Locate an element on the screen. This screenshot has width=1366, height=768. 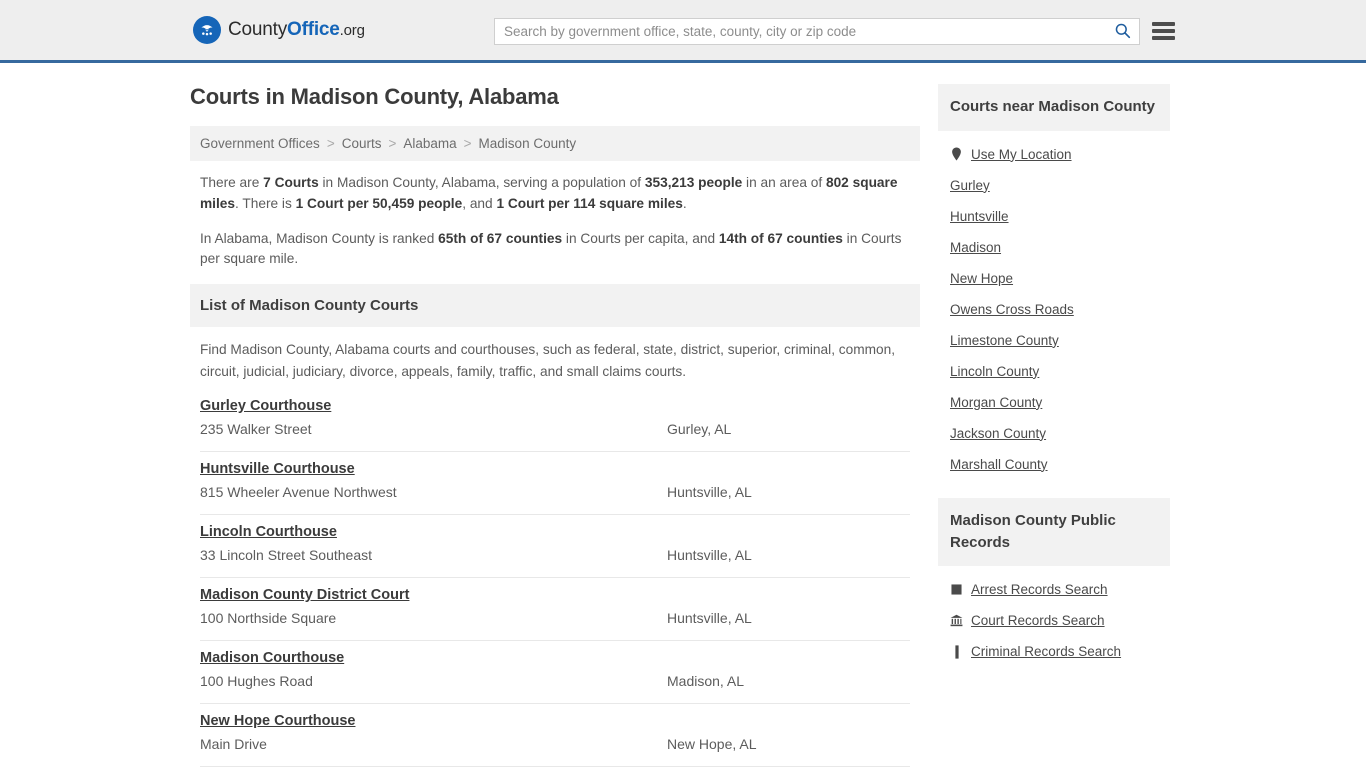
sidebar-item-label: Gurley is located at coordinates (970, 185).